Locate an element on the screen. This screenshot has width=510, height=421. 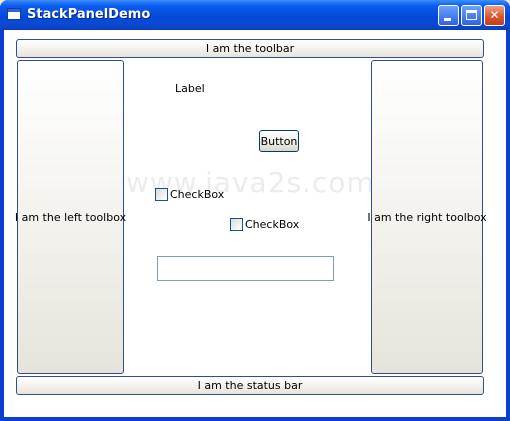
window-title: StackPanelDemo is located at coordinates (89, 14).